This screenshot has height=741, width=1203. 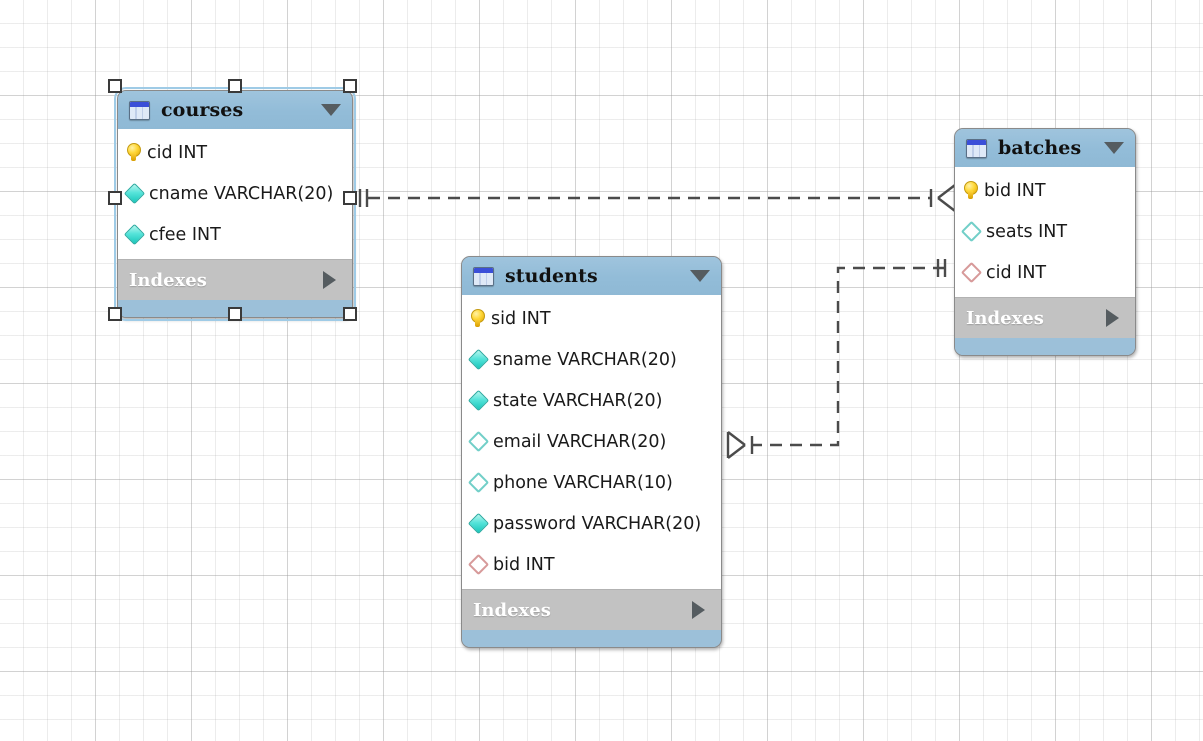 What do you see at coordinates (521, 318) in the screenshot?
I see `column-label: sid INT` at bounding box center [521, 318].